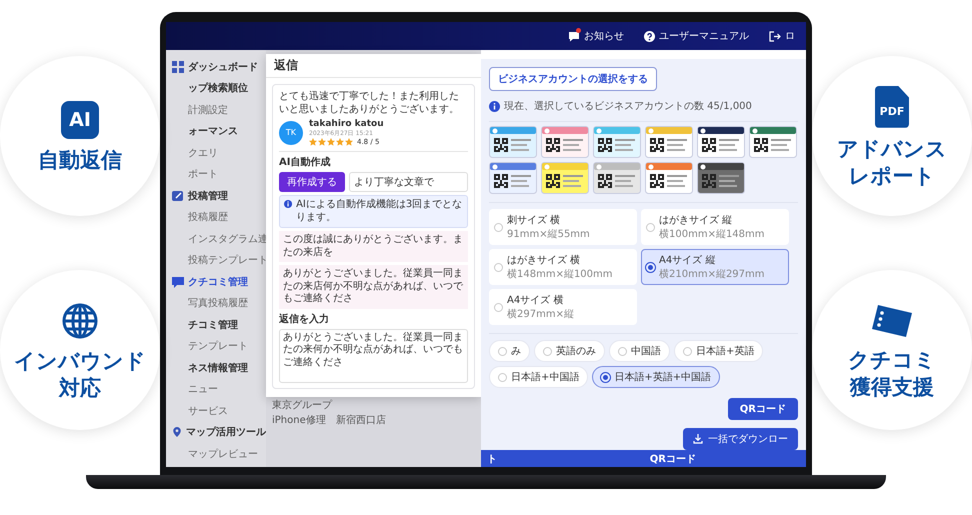  I want to click on size-option: A4サイズ 縦 横210mm×縦297mm, so click(715, 267).